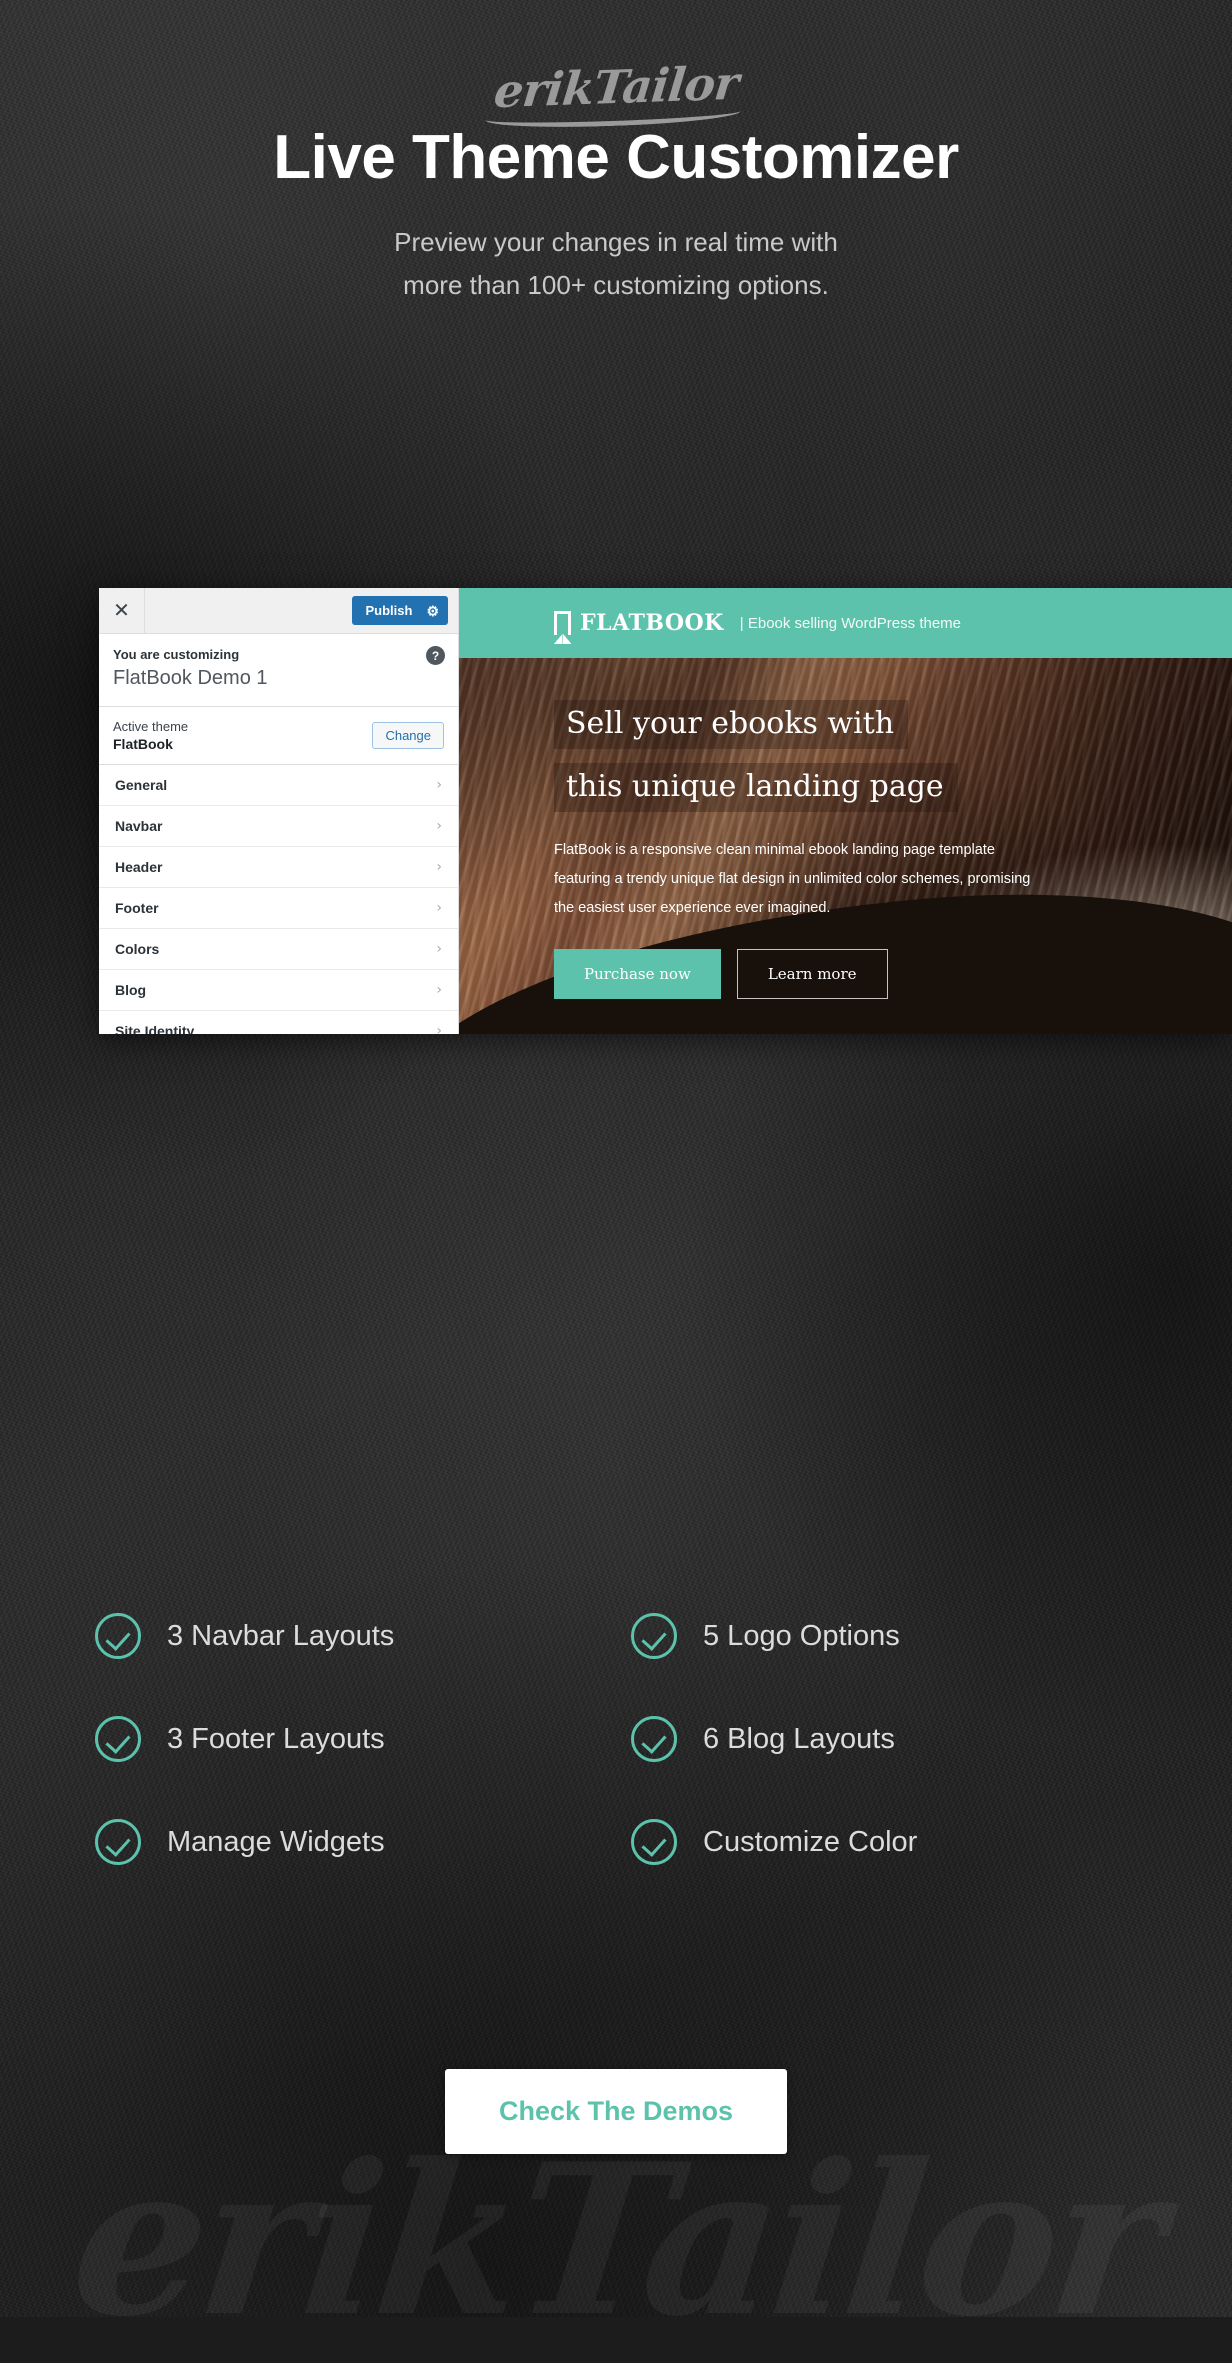  Describe the element at coordinates (278, 949) in the screenshot. I see `sidebar-item-colors: Colors ›` at that location.